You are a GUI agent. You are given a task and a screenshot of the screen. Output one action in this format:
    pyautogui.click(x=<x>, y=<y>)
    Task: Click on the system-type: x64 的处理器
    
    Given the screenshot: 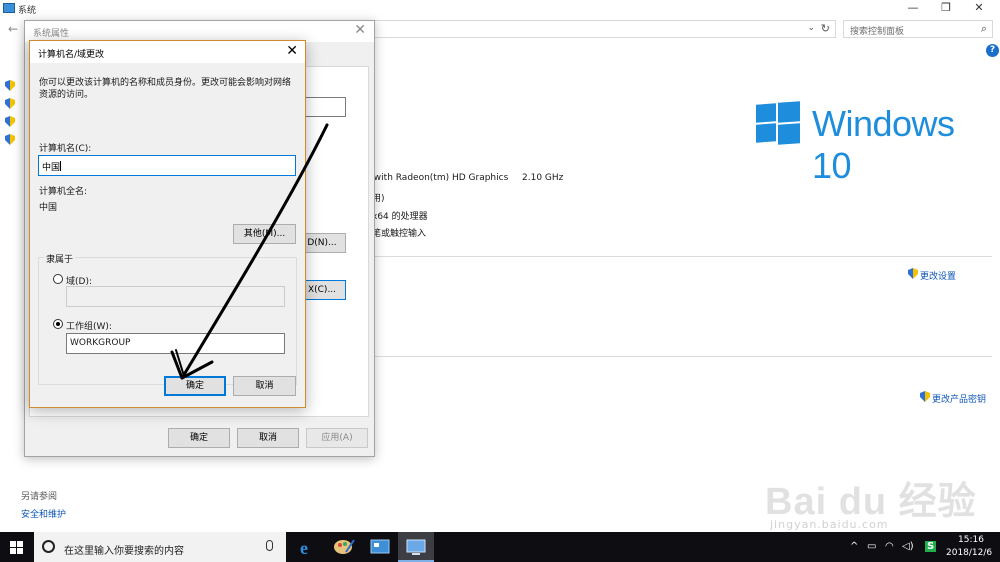 What is the action you would take?
    pyautogui.click(x=400, y=217)
    